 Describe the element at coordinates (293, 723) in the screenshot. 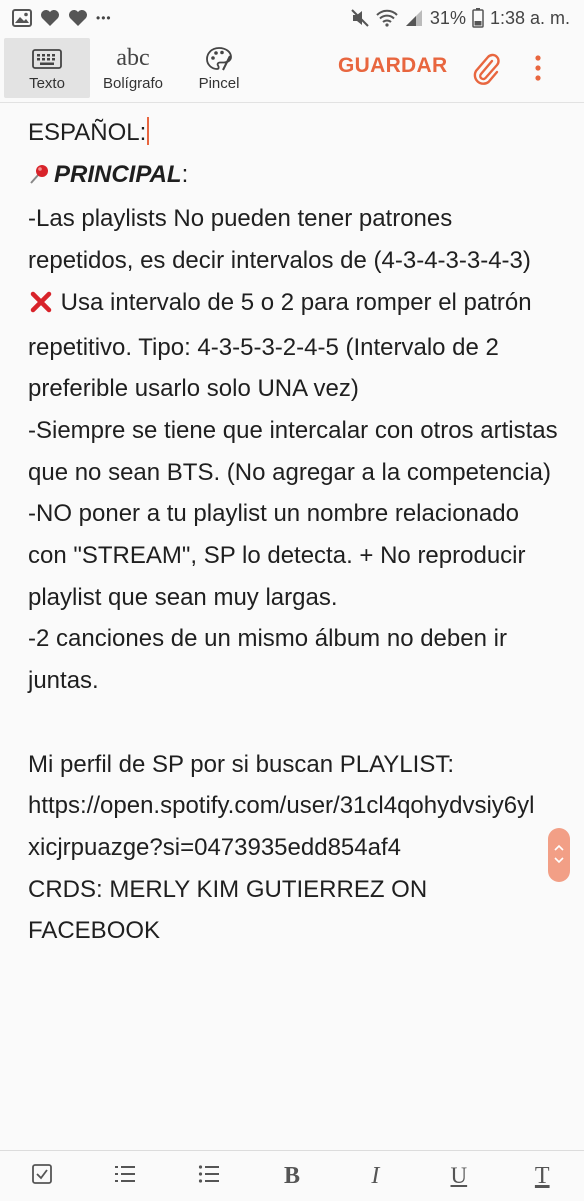

I see `note-blank-line` at that location.